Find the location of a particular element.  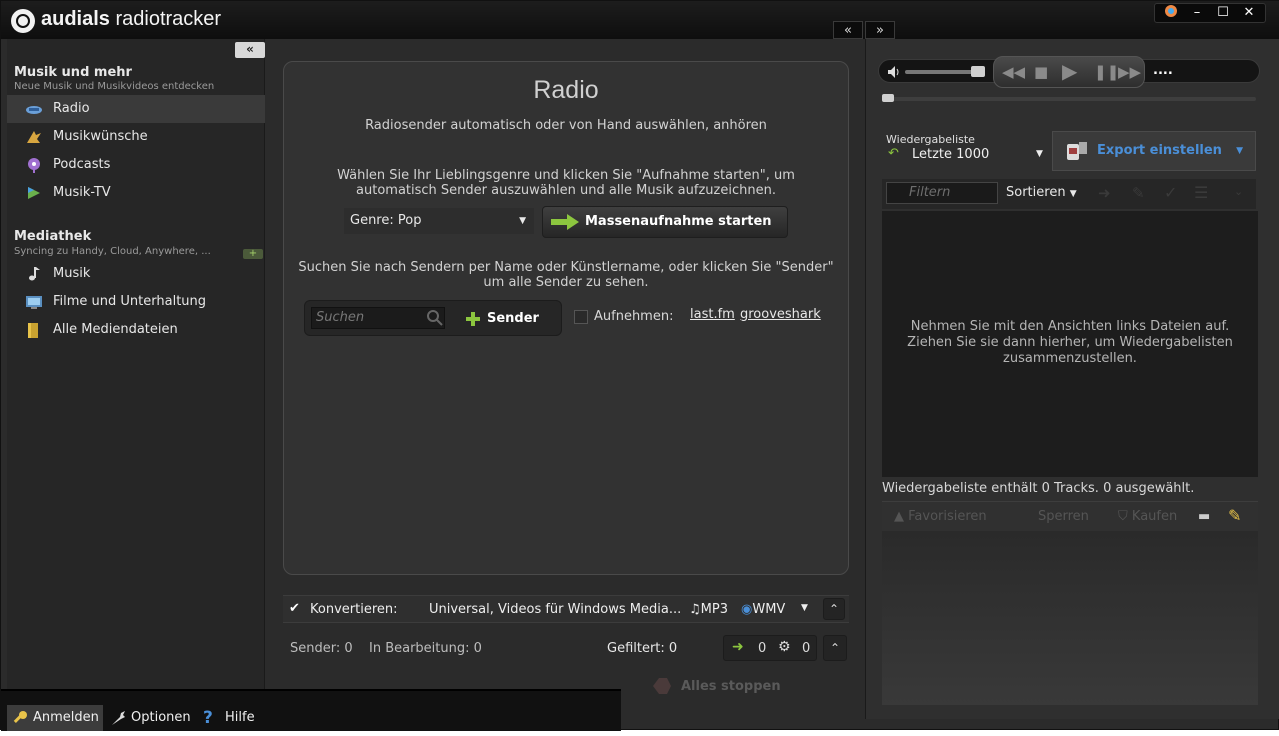

genre-select-value: Genre: Pop is located at coordinates (386, 220).